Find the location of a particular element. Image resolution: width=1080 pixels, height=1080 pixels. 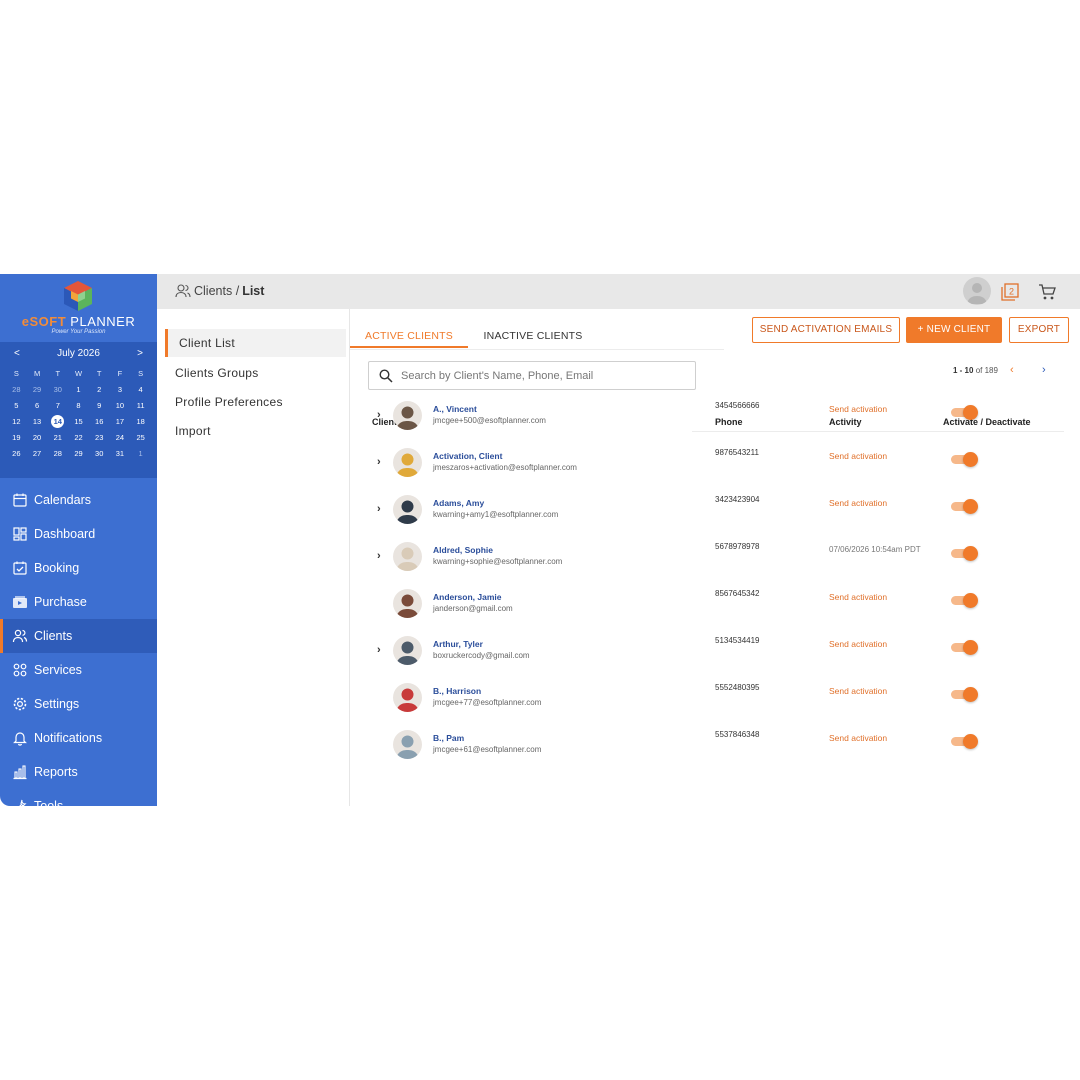

calendar-day: 24 is located at coordinates (120, 437).